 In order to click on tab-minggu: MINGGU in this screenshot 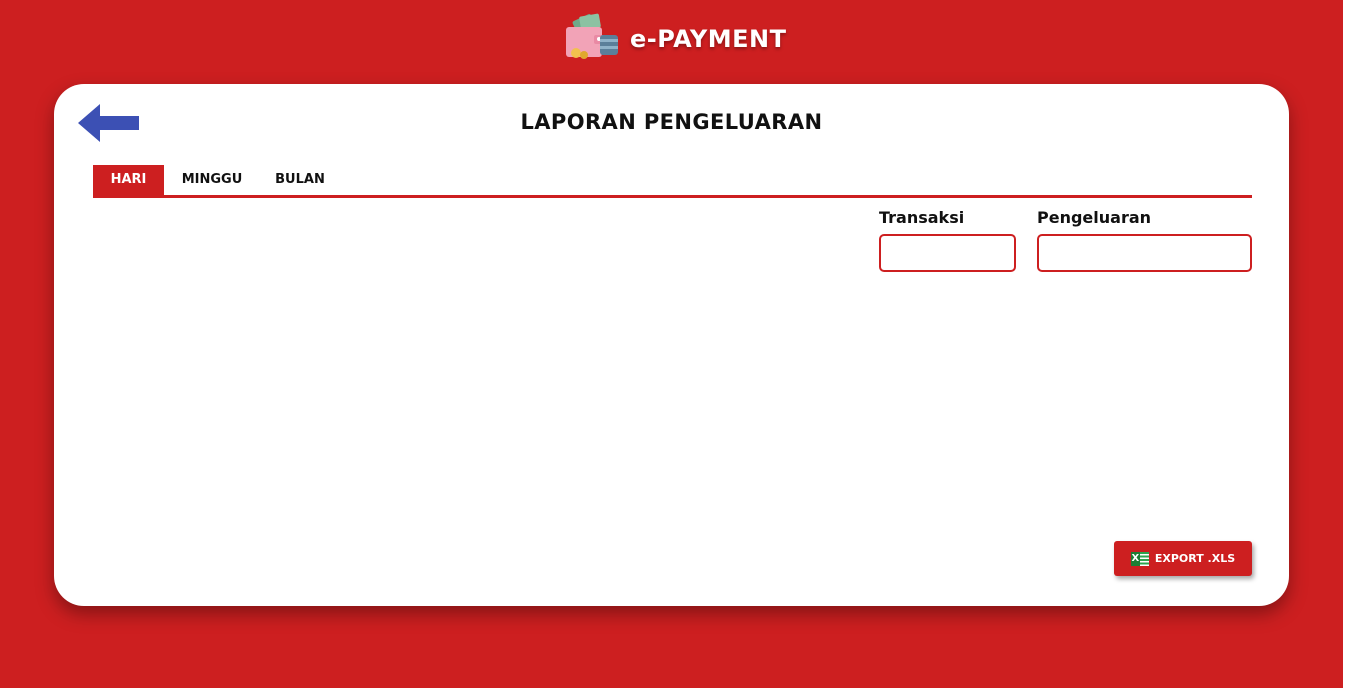, I will do `click(212, 180)`.